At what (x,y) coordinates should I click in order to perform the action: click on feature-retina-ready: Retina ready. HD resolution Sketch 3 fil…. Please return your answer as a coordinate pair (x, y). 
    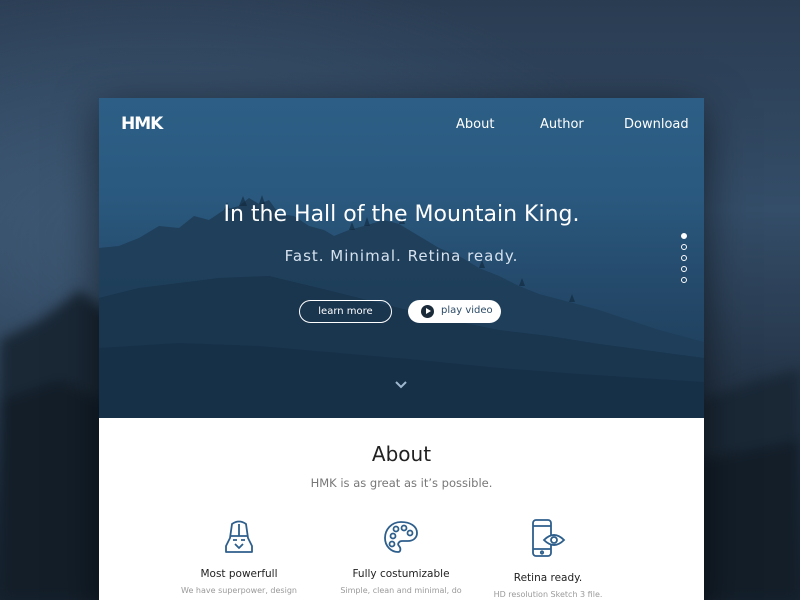
    Looking at the image, I should click on (548, 558).